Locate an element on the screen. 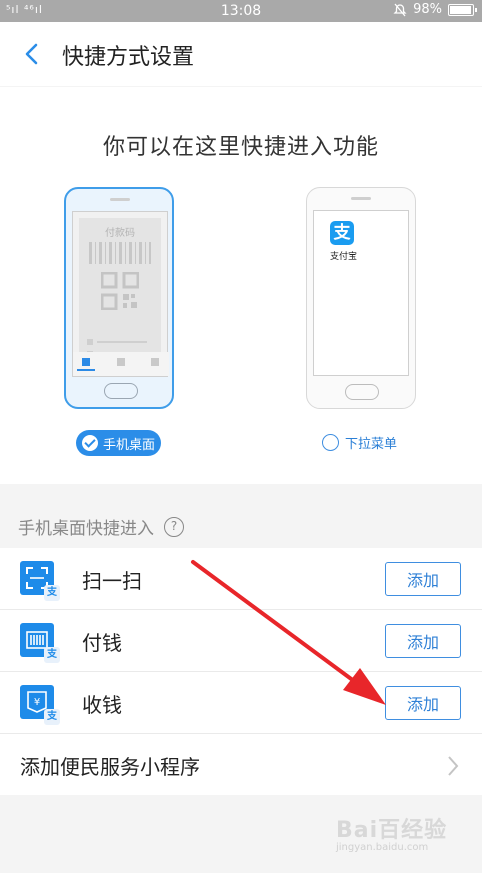 Image resolution: width=482 pixels, height=873 pixels. tab-home-icon is located at coordinates (86, 362).